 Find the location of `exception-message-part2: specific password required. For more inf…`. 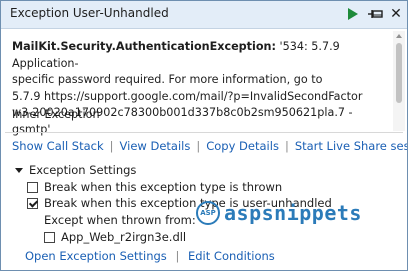

exception-message-part2: specific password required. For more inf… is located at coordinates (167, 79).